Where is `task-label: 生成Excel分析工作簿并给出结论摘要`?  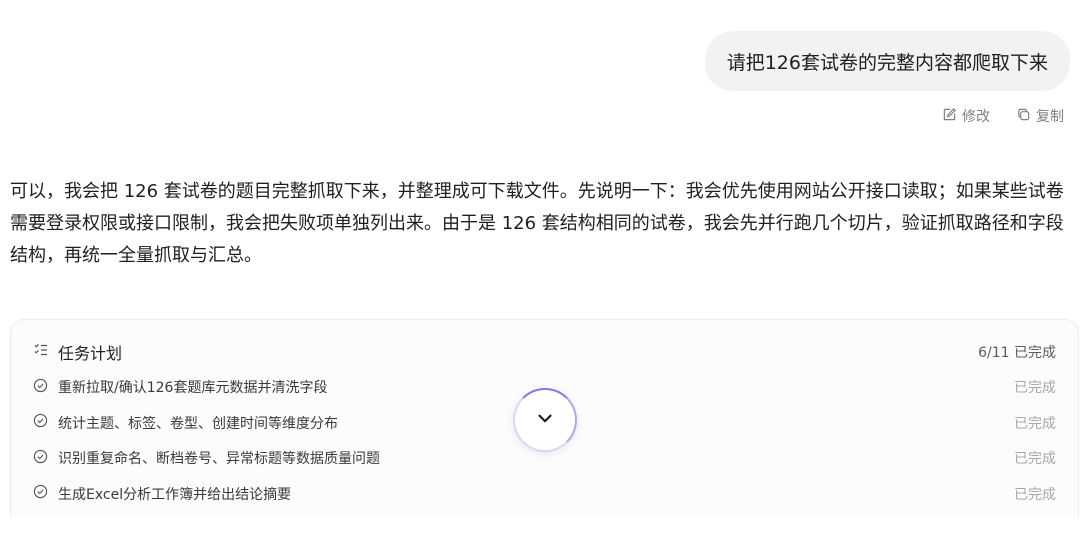 task-label: 生成Excel分析工作簿并给出结论摘要 is located at coordinates (175, 494).